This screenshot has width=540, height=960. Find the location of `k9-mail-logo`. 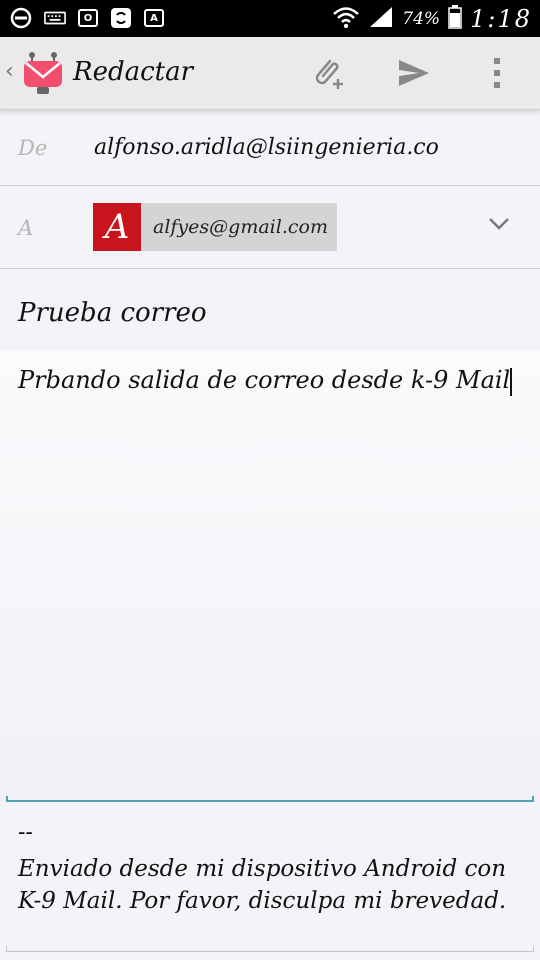

k9-mail-logo is located at coordinates (43, 73).